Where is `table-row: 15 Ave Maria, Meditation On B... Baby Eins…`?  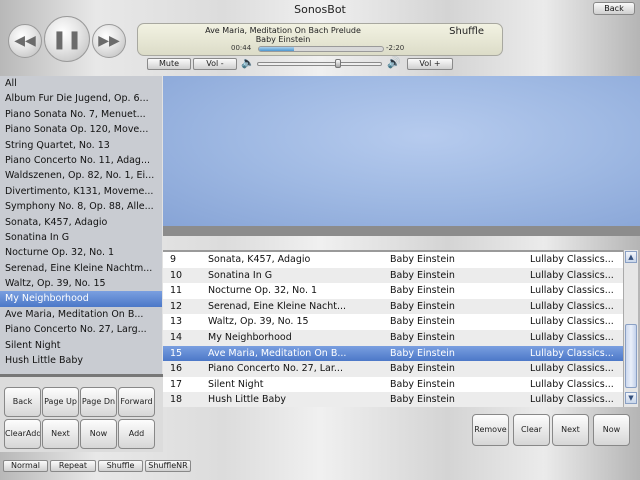
table-row: 15 Ave Maria, Meditation On B... Baby Eins… is located at coordinates (393, 353).